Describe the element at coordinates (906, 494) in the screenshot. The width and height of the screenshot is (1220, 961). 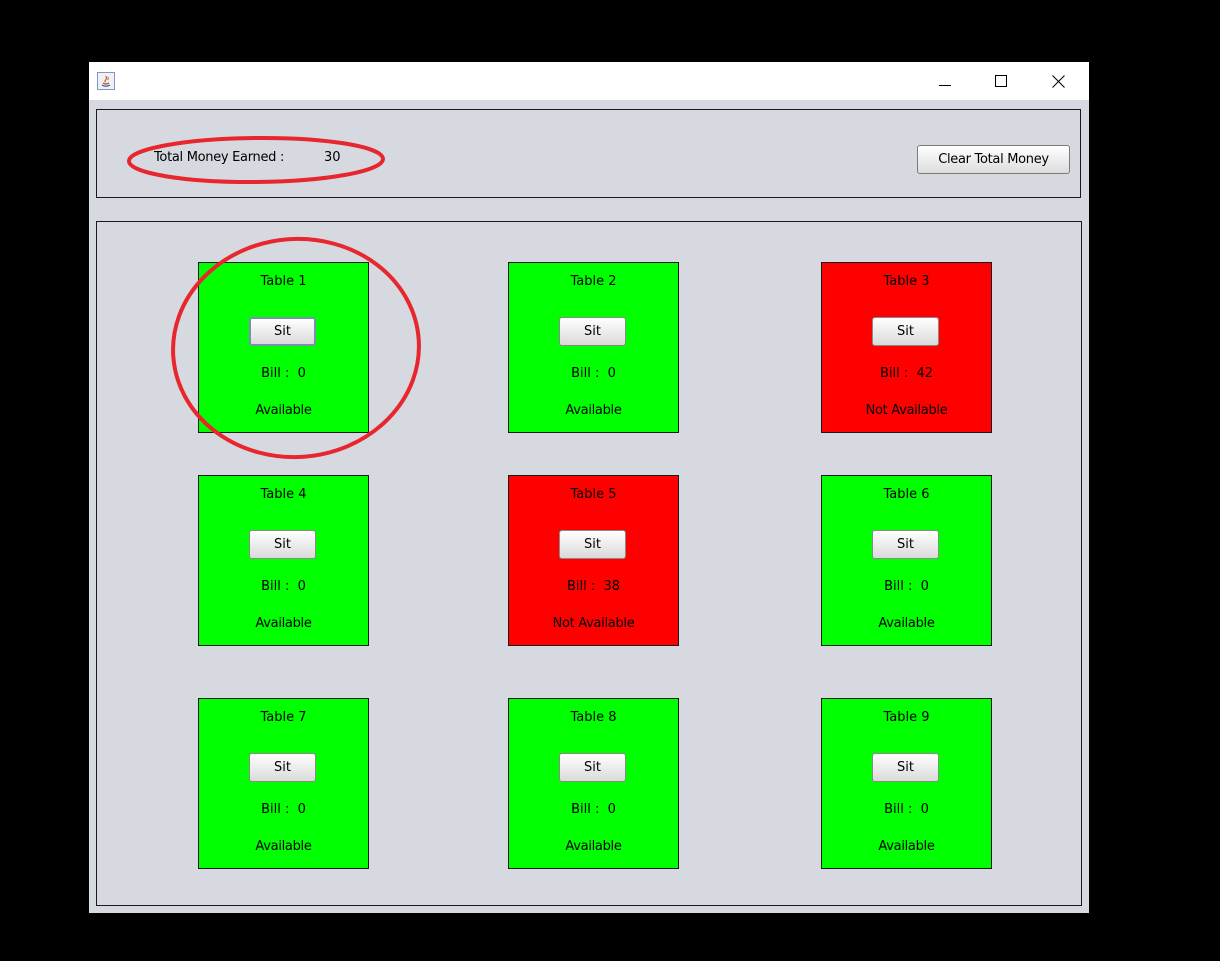
I see `table-title: Table 6` at that location.